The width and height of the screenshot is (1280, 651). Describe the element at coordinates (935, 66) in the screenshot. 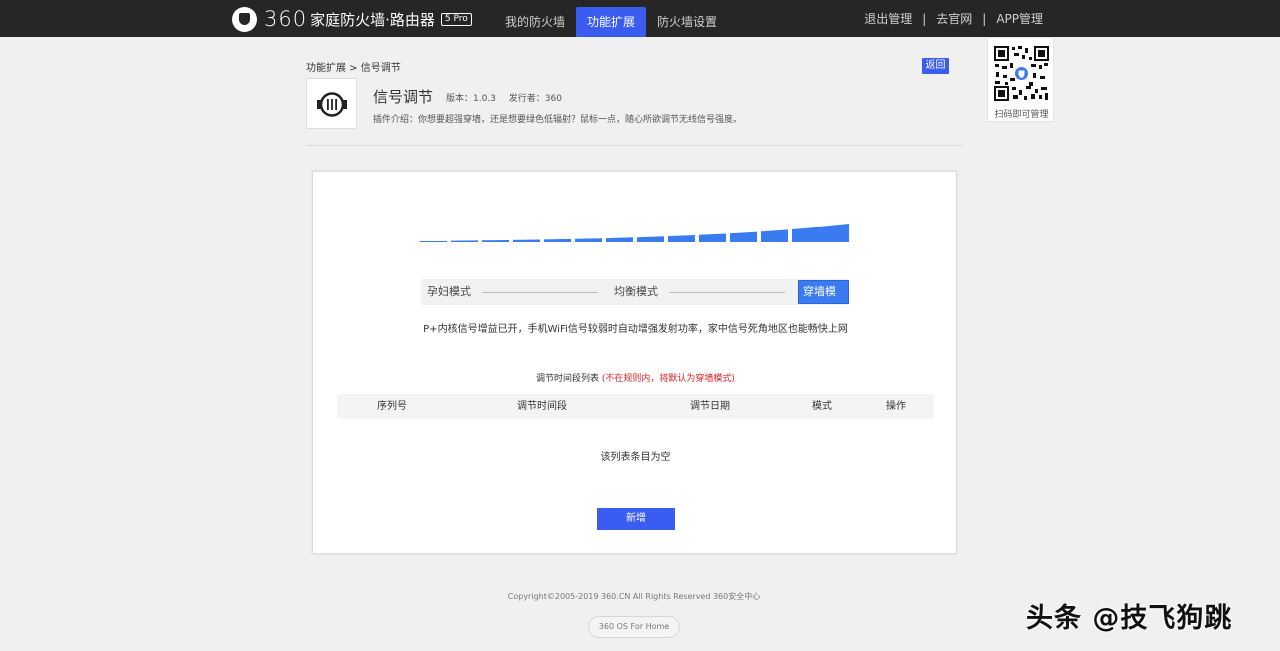

I see `back-button: 返回` at that location.